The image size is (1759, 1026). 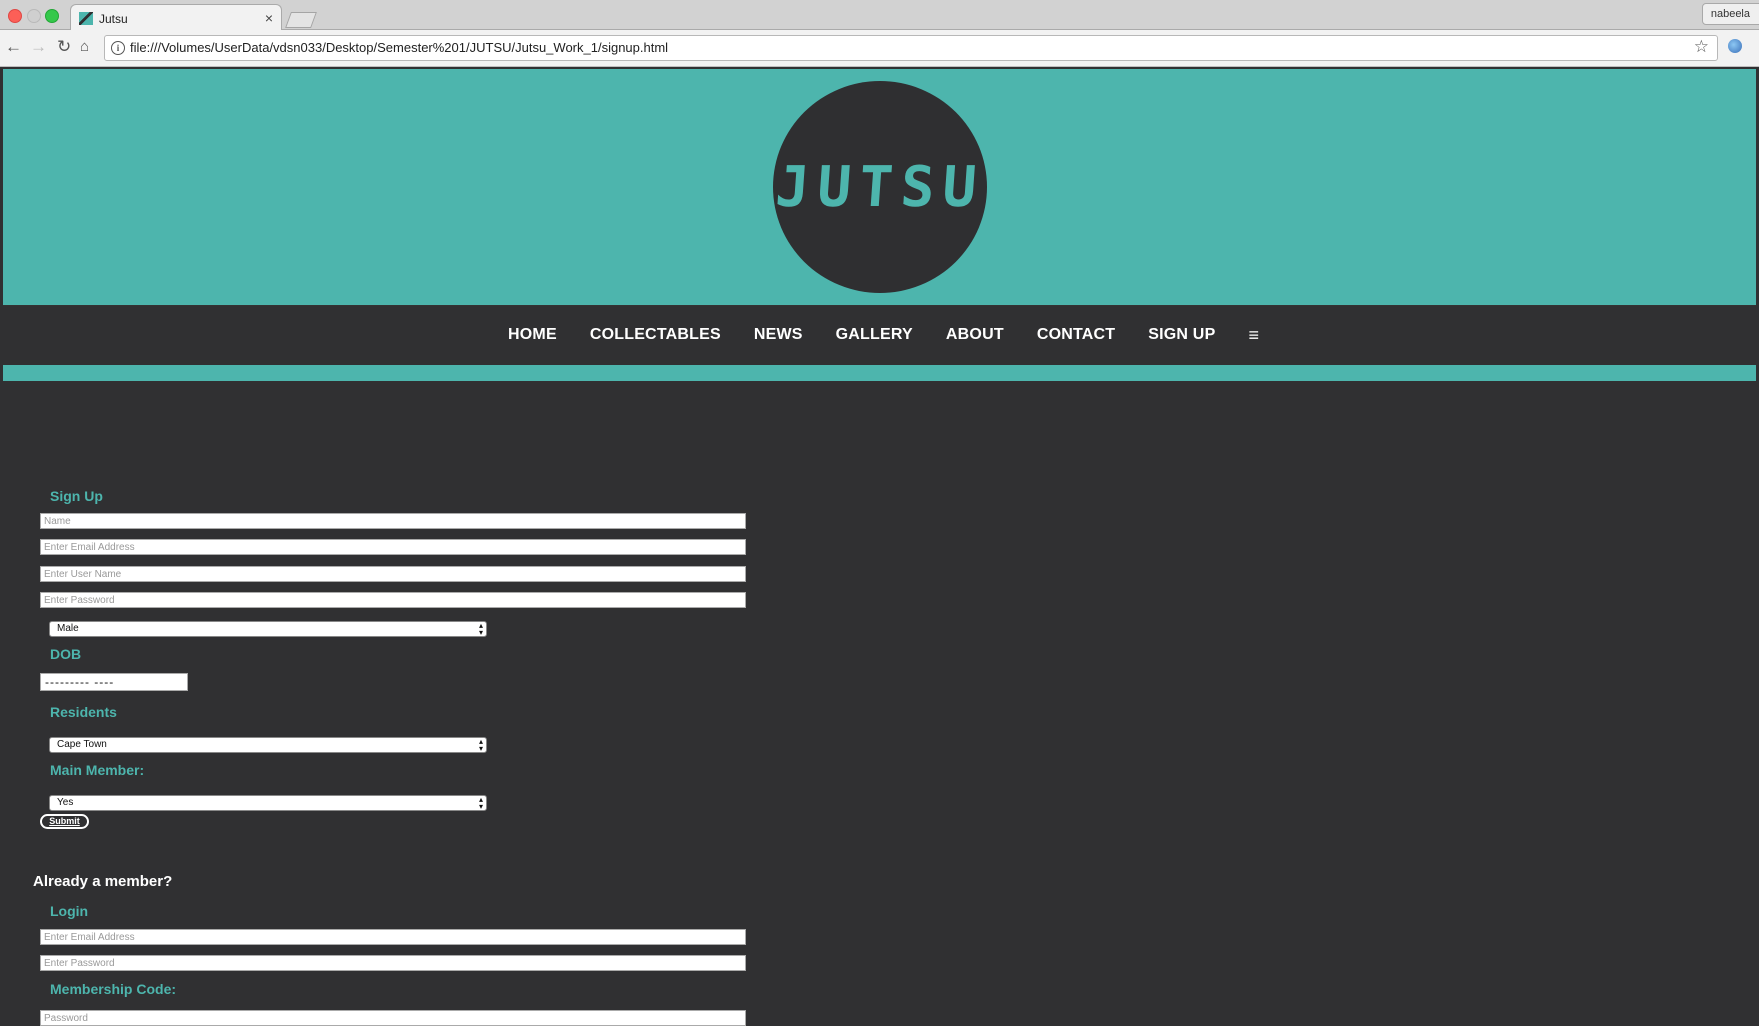 What do you see at coordinates (97, 770) in the screenshot?
I see `main-member-label: Main Member:` at bounding box center [97, 770].